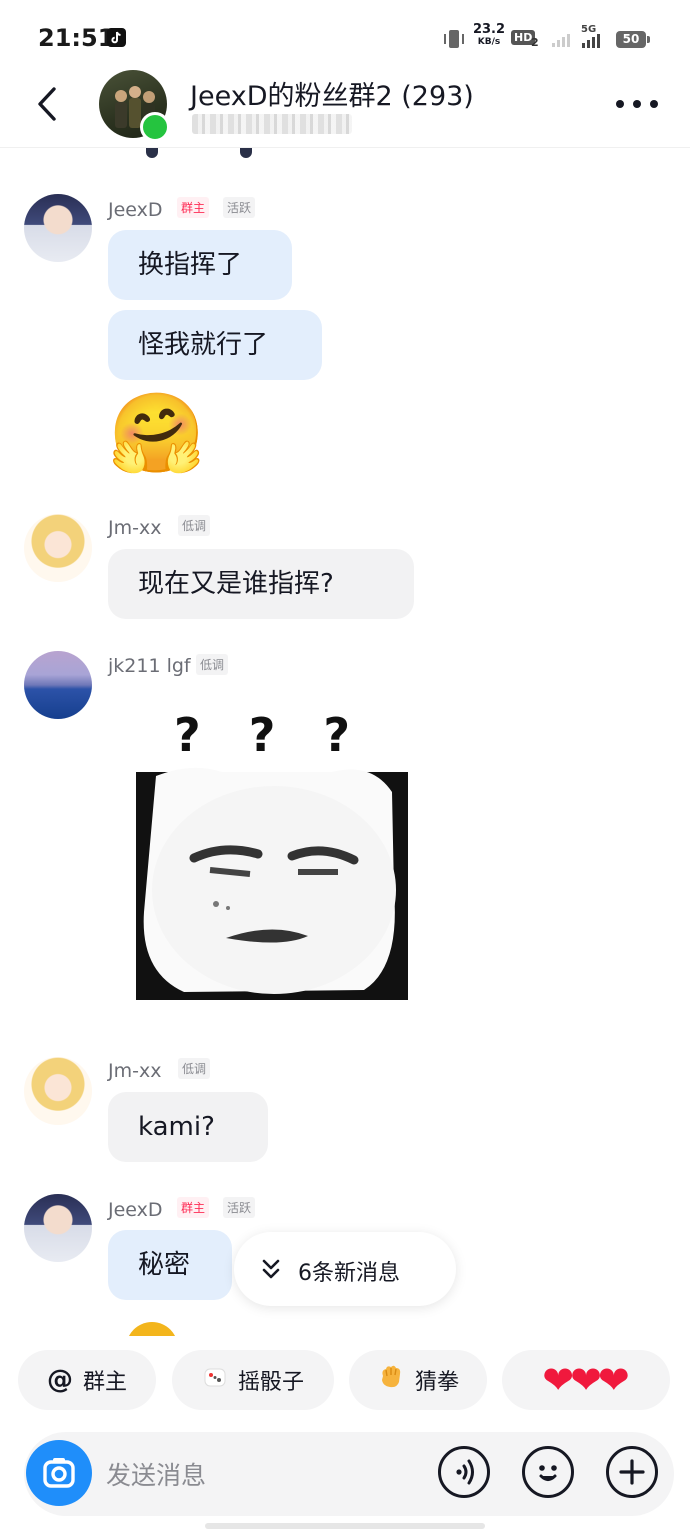 This screenshot has width=690, height=1533. What do you see at coordinates (595, 38) in the screenshot?
I see `signal-5g-icon: 5G` at bounding box center [595, 38].